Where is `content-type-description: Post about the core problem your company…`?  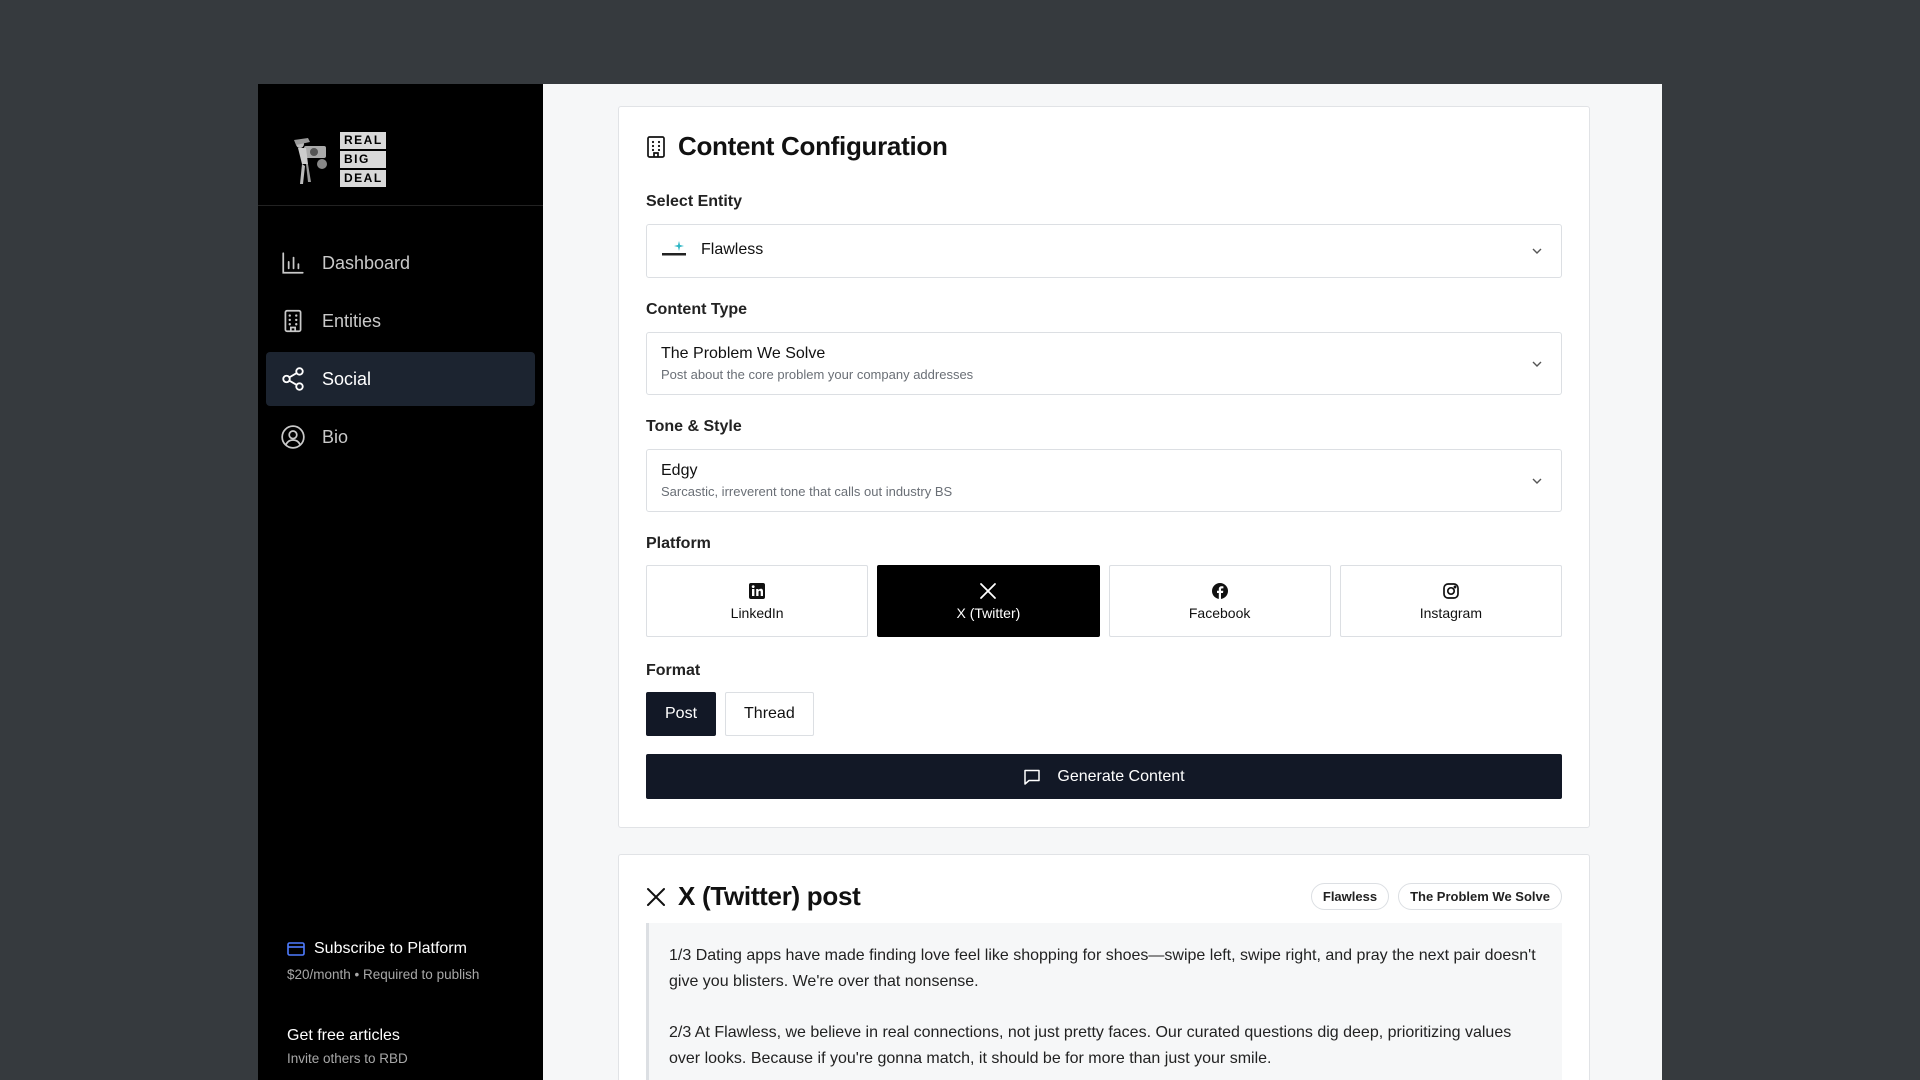 content-type-description: Post about the core problem your company… is located at coordinates (817, 374).